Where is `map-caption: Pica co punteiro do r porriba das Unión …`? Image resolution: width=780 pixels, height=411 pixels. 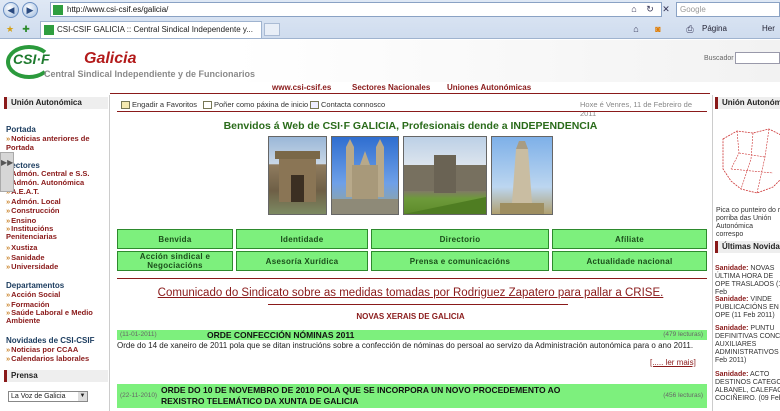 map-caption: Pica co punteiro do r porriba das Unión … is located at coordinates (748, 222).